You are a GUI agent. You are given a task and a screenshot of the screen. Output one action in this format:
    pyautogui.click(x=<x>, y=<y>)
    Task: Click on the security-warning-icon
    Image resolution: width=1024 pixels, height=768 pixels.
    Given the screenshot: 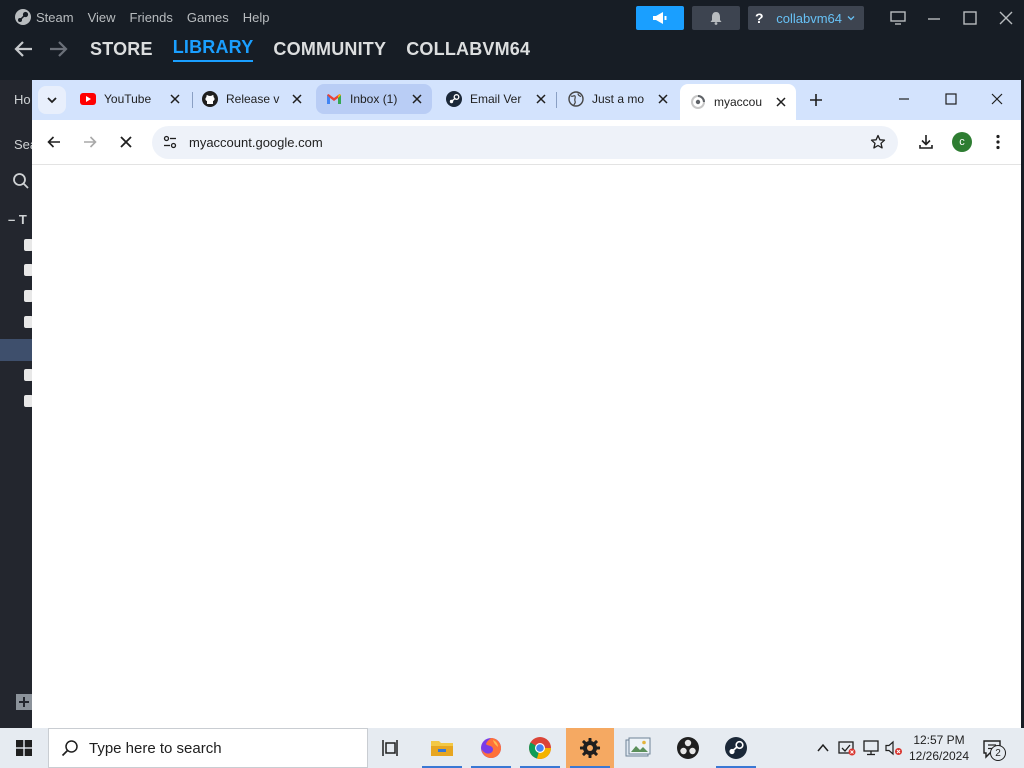 What is the action you would take?
    pyautogui.click(x=847, y=748)
    